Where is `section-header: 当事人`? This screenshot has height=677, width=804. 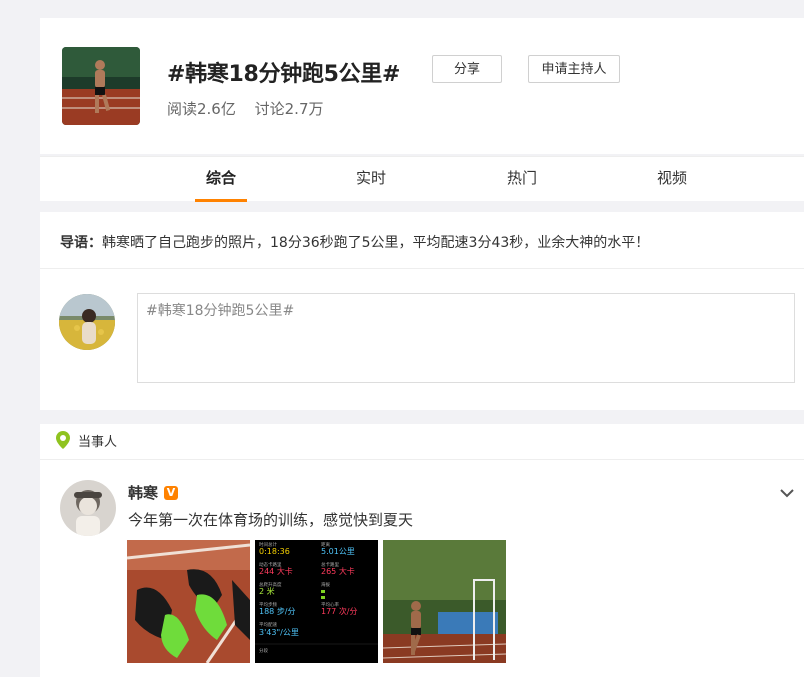 section-header: 当事人 is located at coordinates (85, 440).